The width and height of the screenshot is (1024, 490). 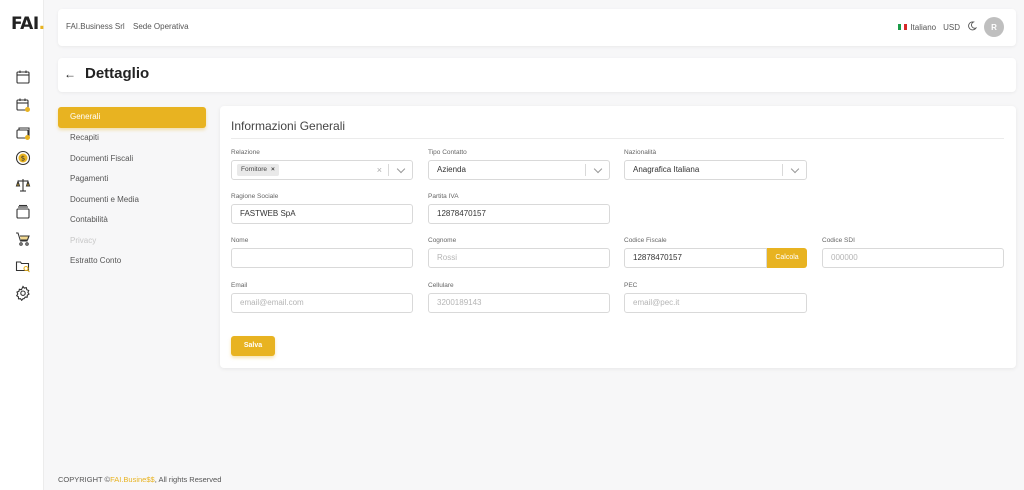 I want to click on clear-icon: ×, so click(x=379, y=170).